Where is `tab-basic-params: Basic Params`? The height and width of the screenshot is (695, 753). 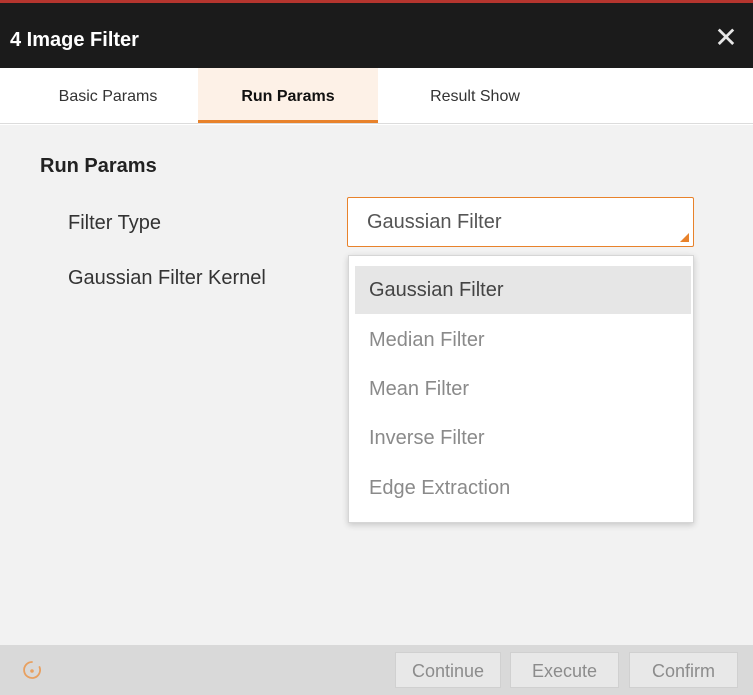
tab-basic-params: Basic Params is located at coordinates (108, 95).